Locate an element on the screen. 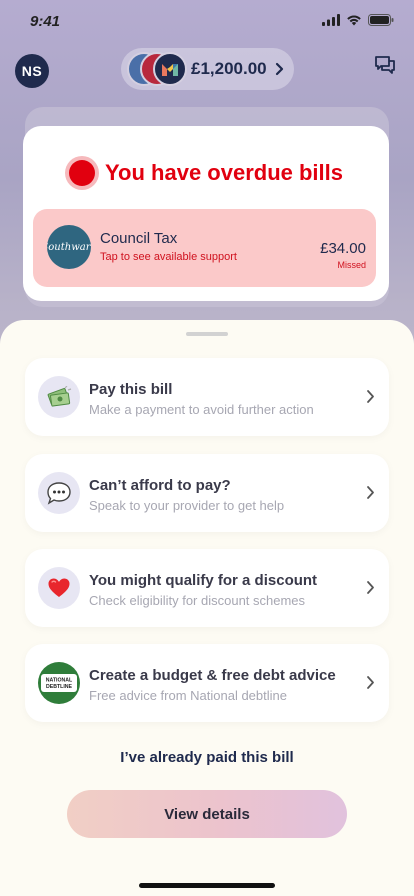  avatar: NS is located at coordinates (32, 71).